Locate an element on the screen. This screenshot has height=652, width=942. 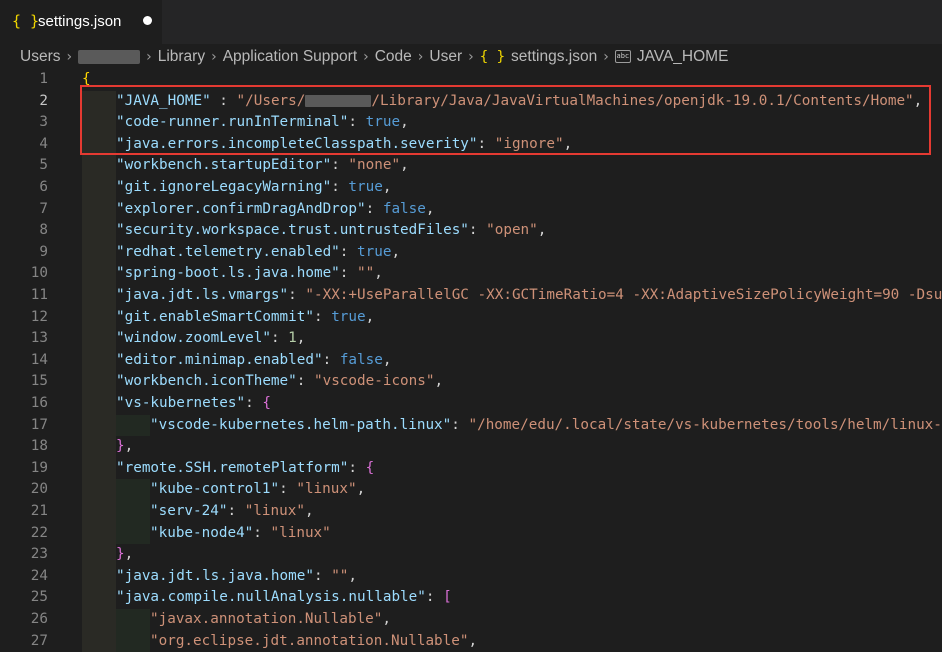
code-token: "code-runner.runInTerminal" is located at coordinates (232, 122).